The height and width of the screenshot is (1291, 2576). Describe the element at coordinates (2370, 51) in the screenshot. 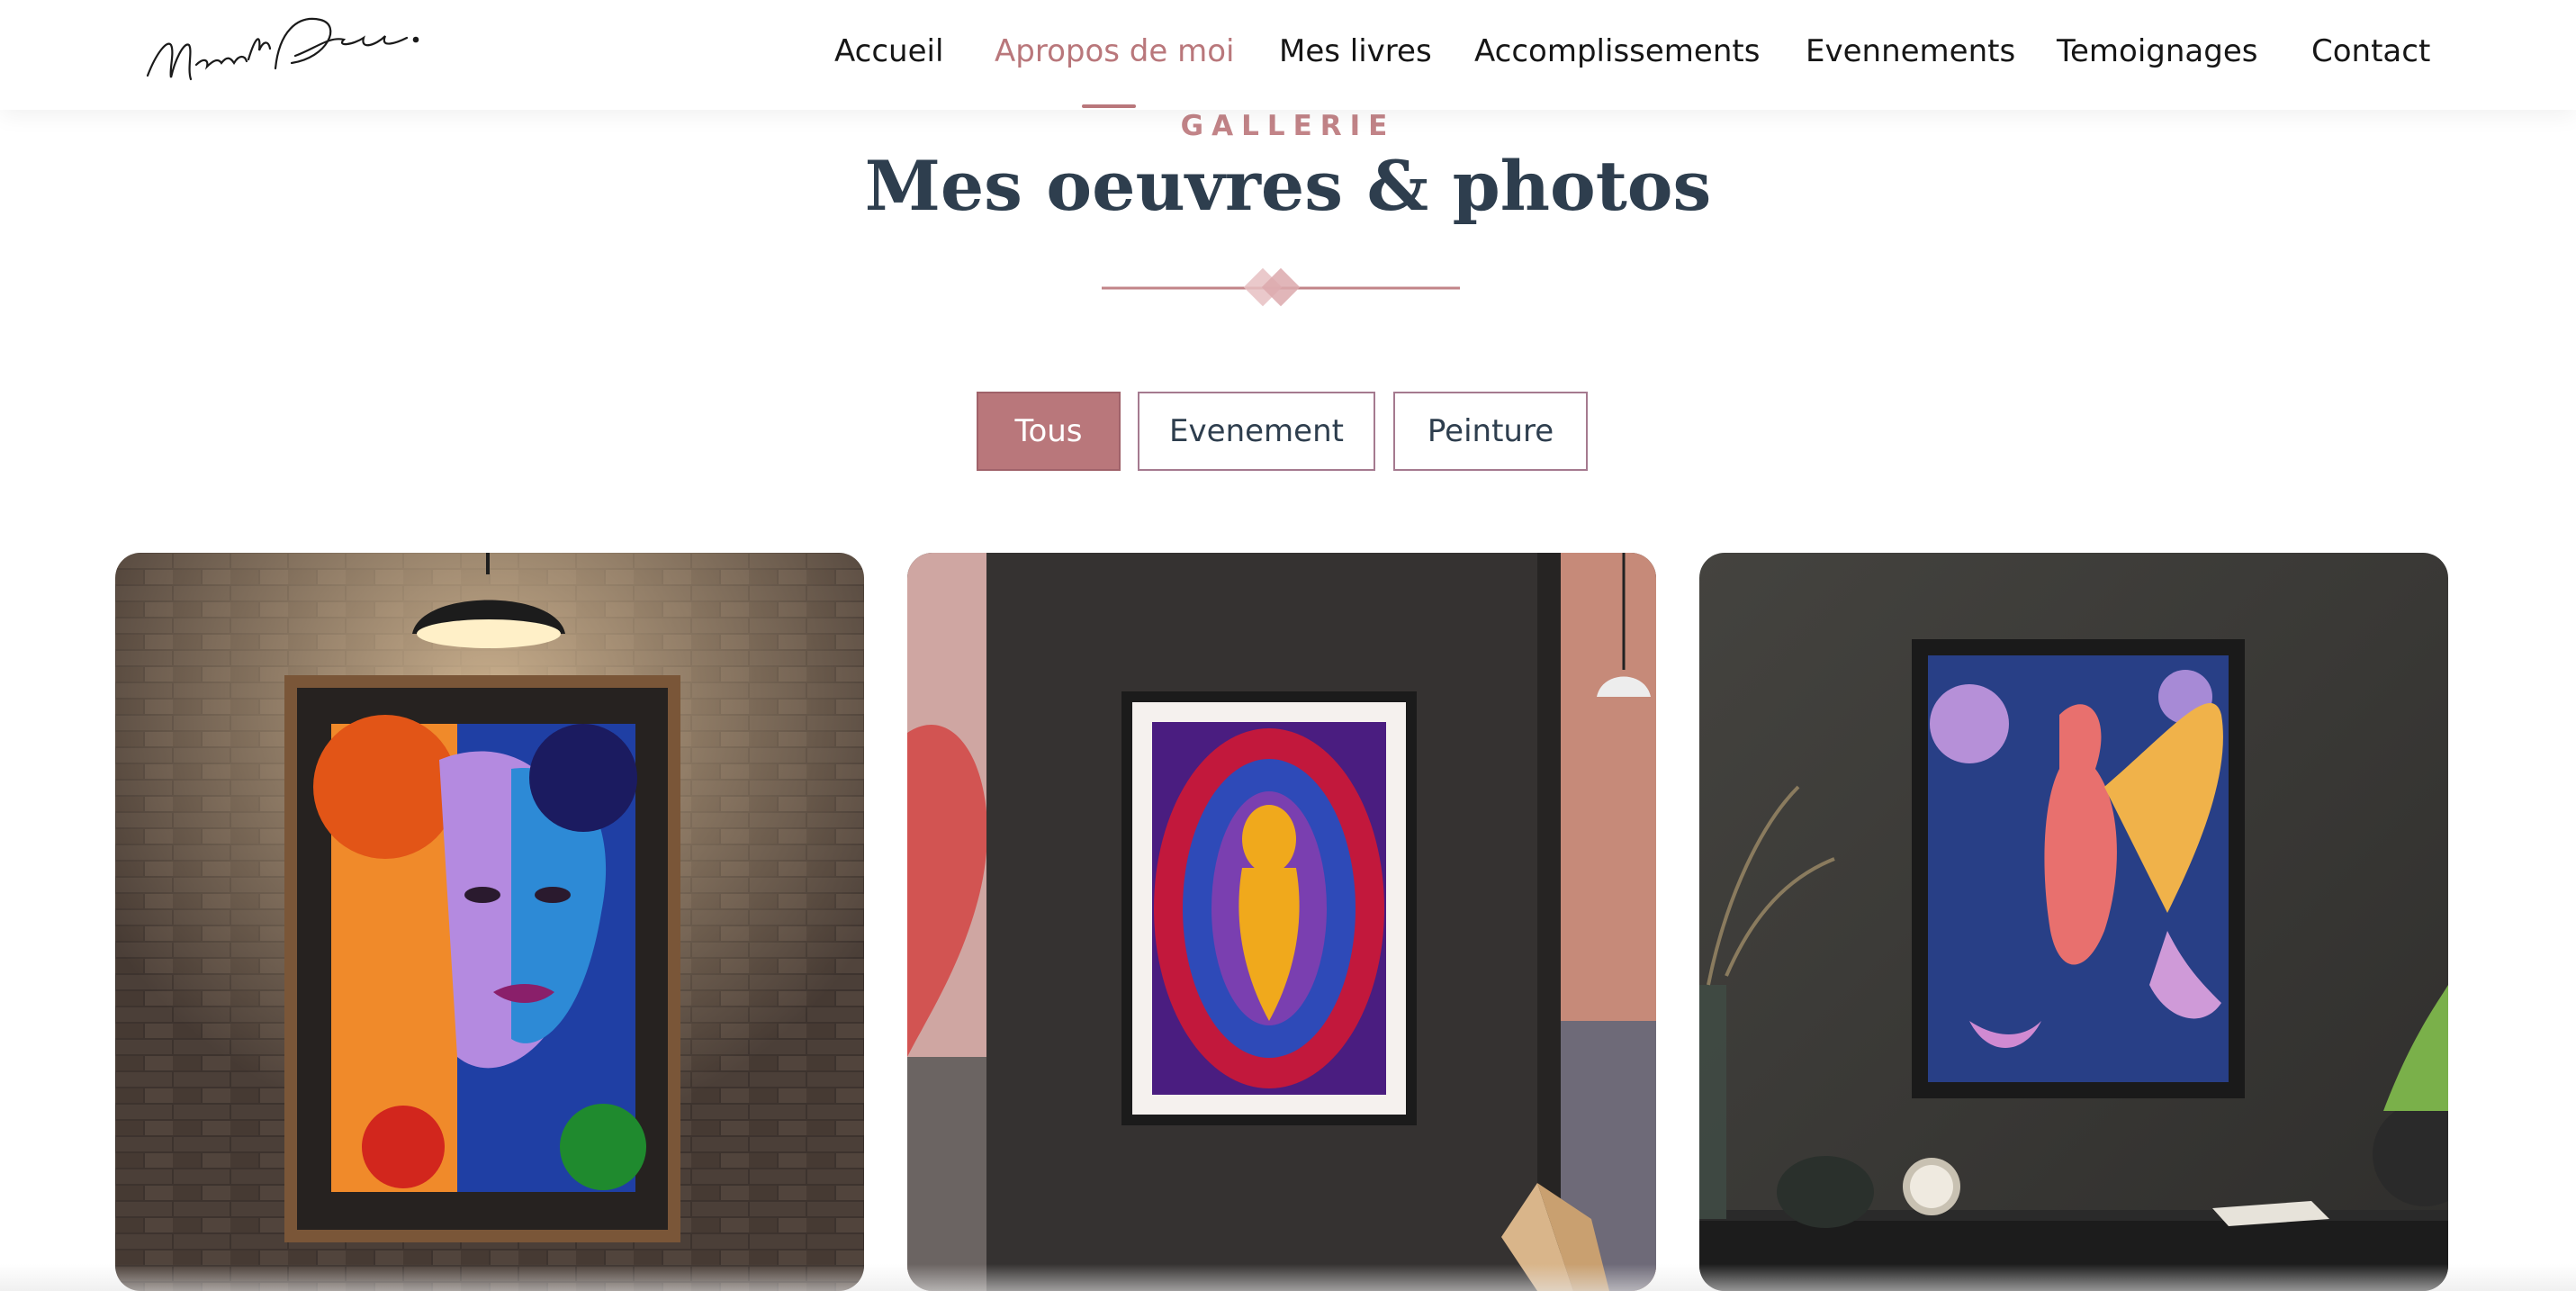

I see `nav-item-contact: Contact` at that location.